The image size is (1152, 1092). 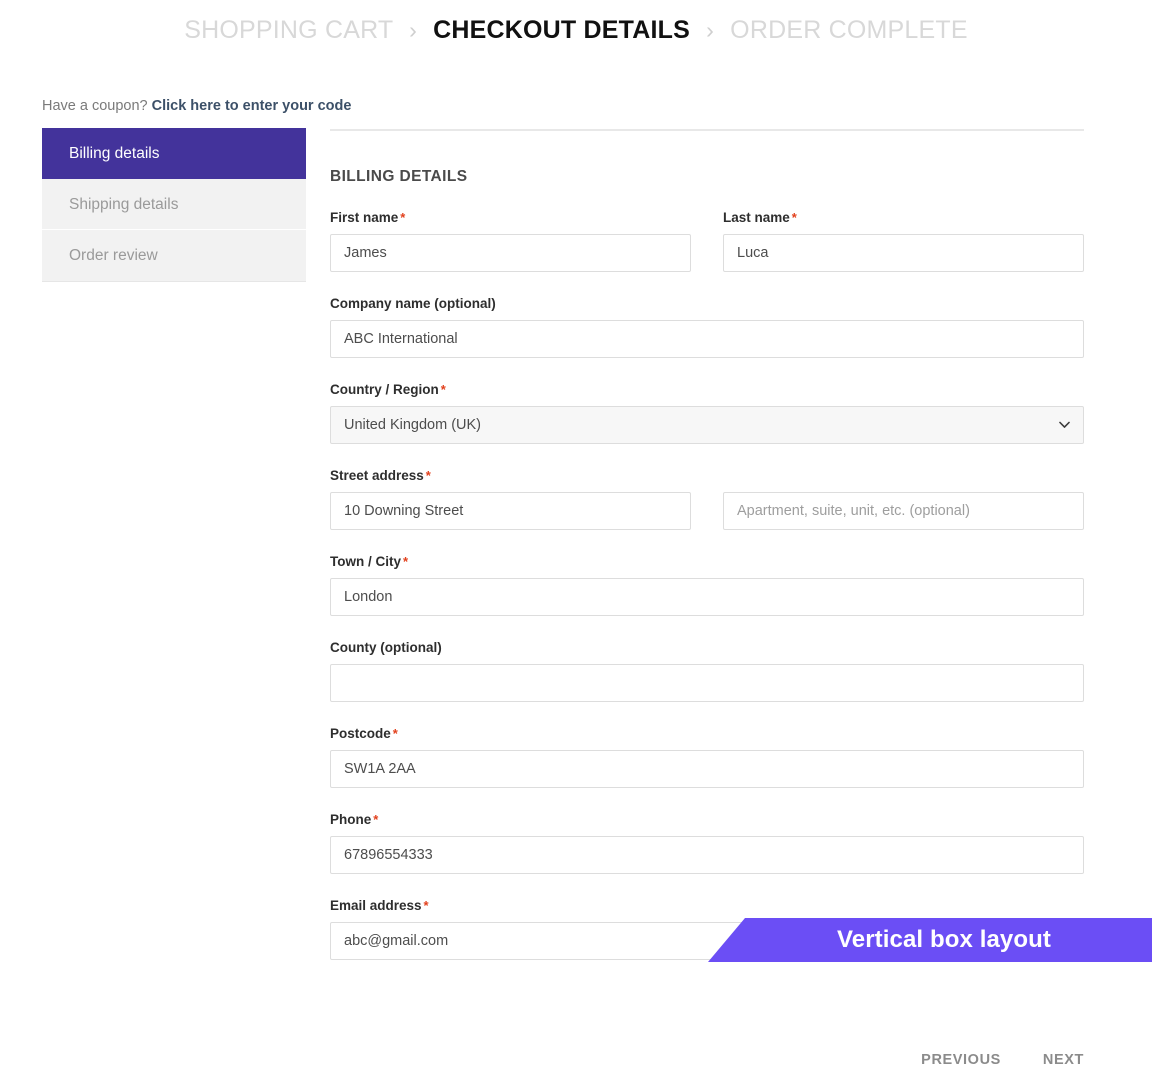 What do you see at coordinates (849, 30) in the screenshot?
I see `breadcrumb-step-order-complete: ORDER COMPLETE` at bounding box center [849, 30].